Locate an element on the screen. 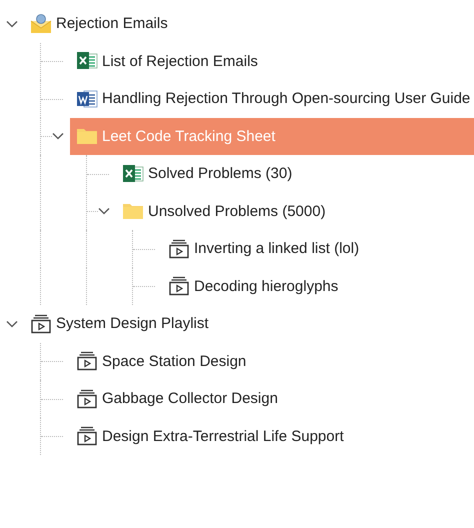 This screenshot has width=474, height=528. tree-item: Solved Problems (30) is located at coordinates (295, 173).